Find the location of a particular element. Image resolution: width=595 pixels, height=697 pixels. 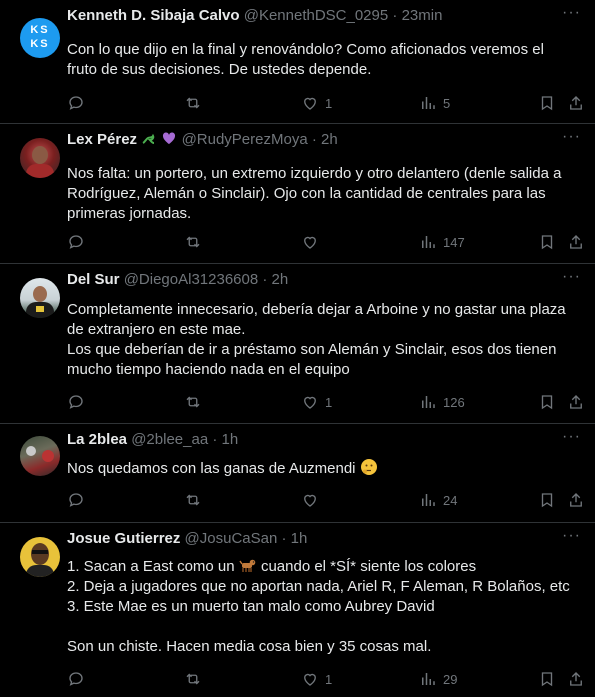

thinking-face-emoji-icon is located at coordinates (368, 467).